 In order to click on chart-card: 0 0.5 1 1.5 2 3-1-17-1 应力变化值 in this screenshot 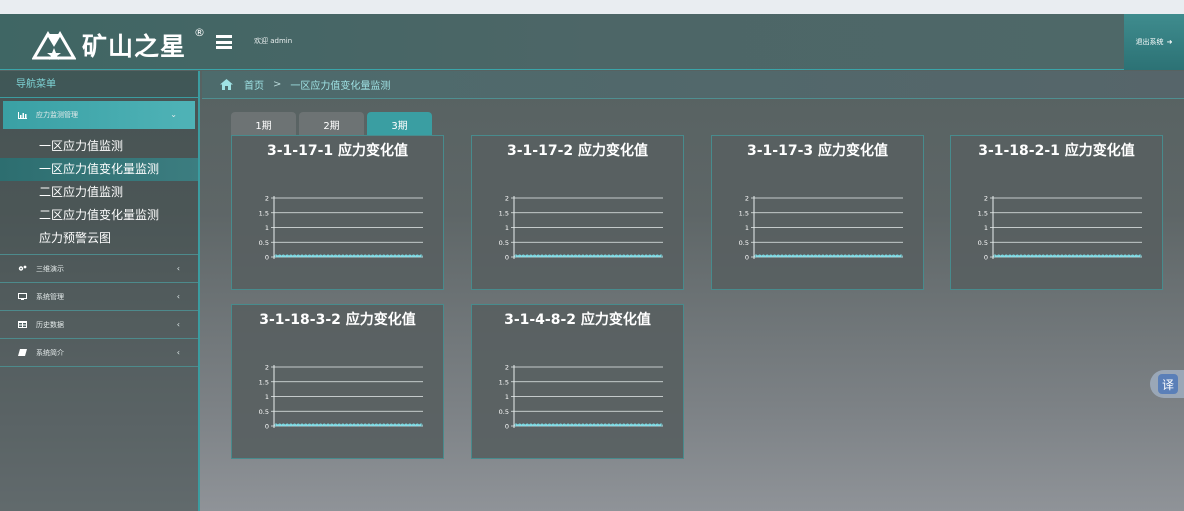, I will do `click(337, 212)`.